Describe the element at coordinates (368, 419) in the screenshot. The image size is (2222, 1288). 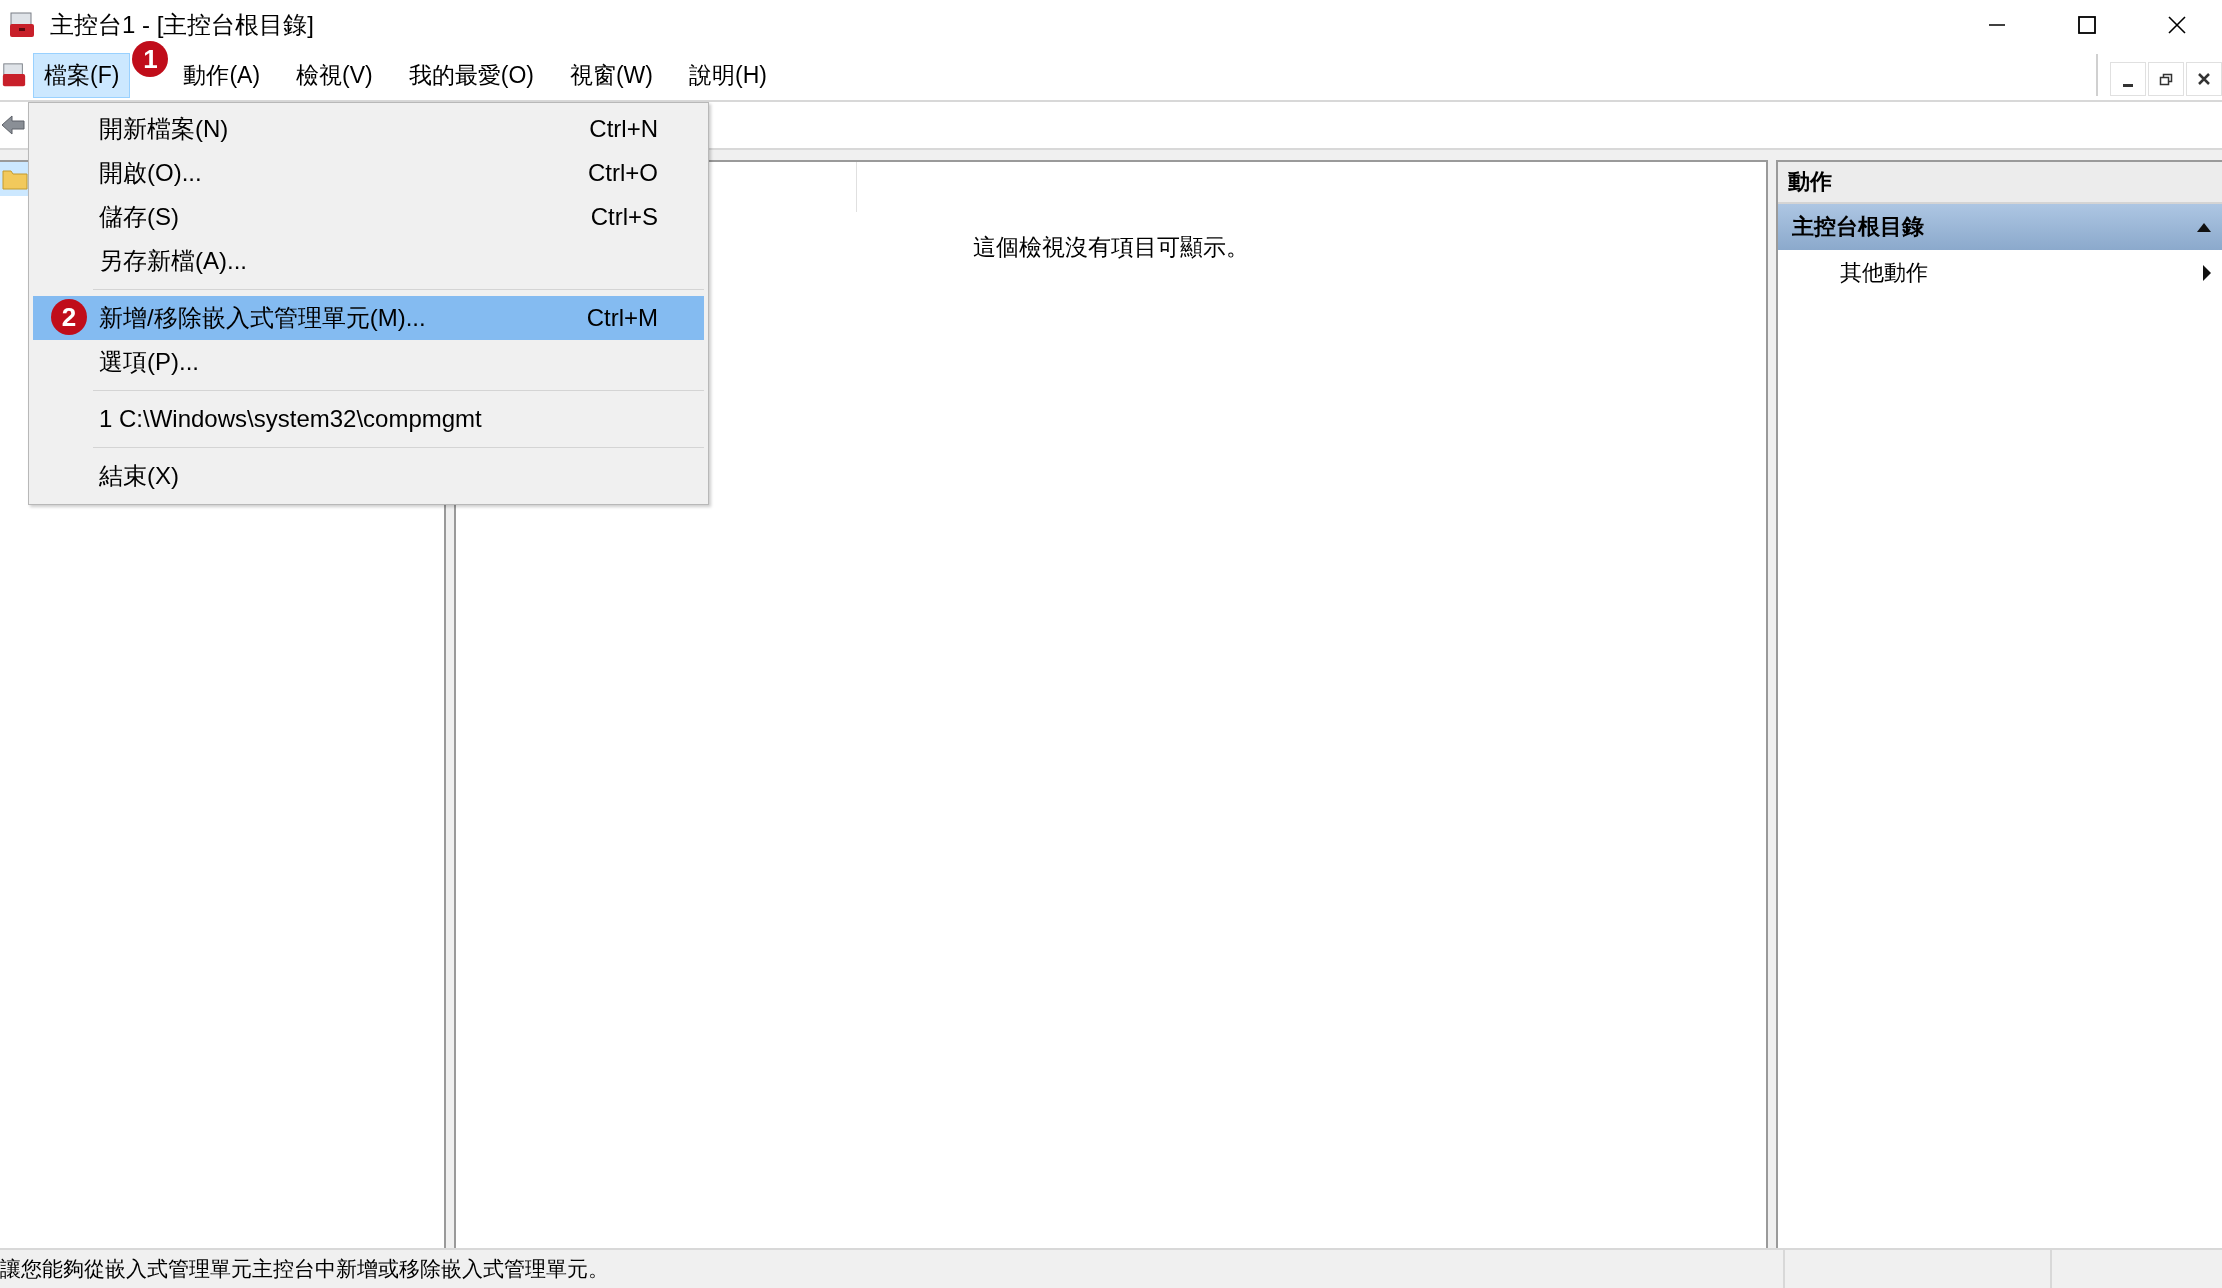
I see `menu-item: 1 C:\Windows\system32\compmgmt` at that location.